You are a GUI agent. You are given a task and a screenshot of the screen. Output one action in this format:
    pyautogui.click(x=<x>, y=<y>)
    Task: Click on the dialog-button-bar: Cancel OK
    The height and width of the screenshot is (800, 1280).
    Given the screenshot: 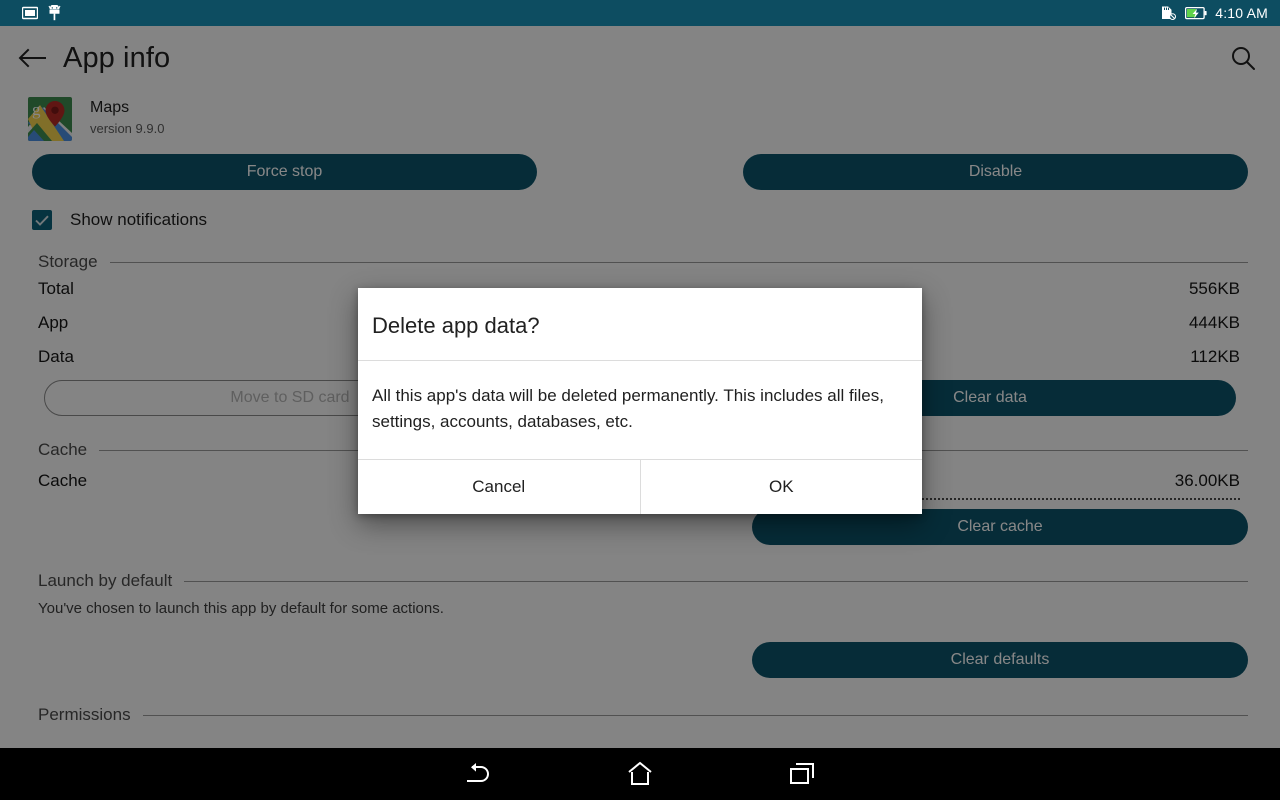 What is the action you would take?
    pyautogui.click(x=640, y=487)
    